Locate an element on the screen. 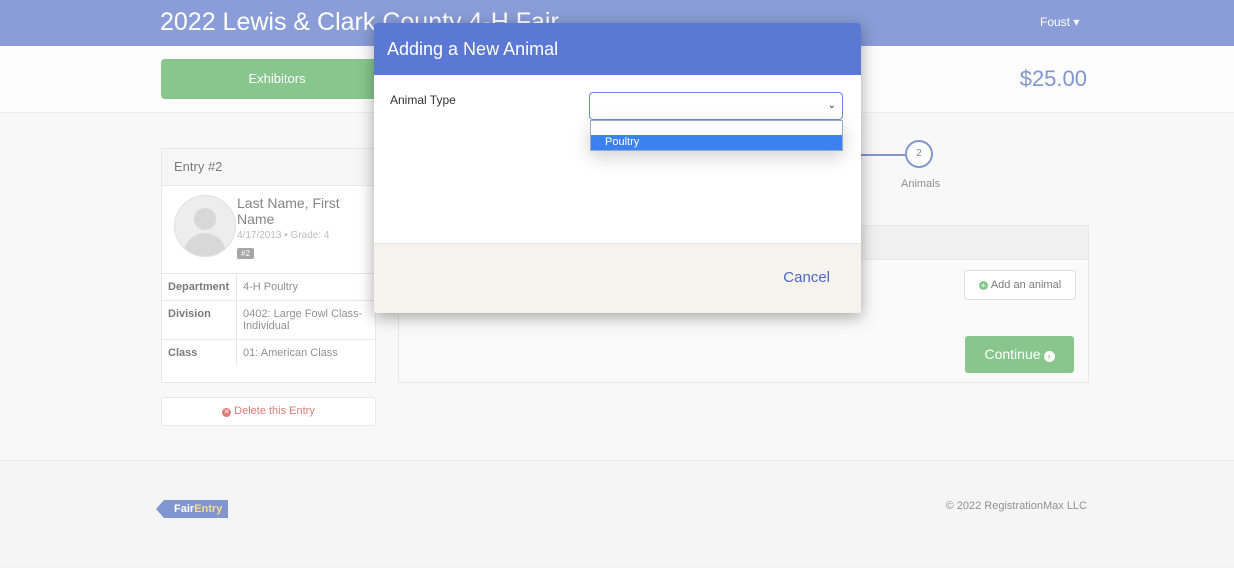 The image size is (1234, 568). dropdown-option-poultry: Poultry is located at coordinates (716, 142).